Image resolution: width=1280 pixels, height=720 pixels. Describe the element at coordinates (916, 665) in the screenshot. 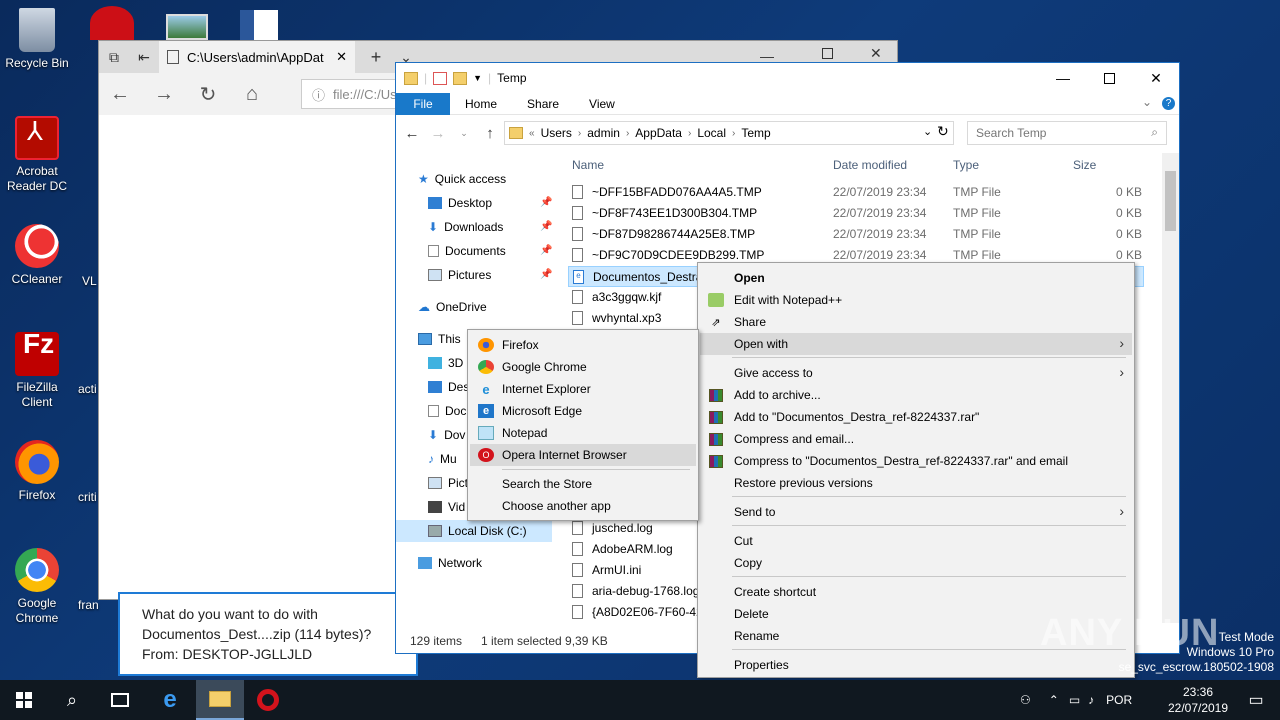

I see `menu-item-properties: Properties` at that location.